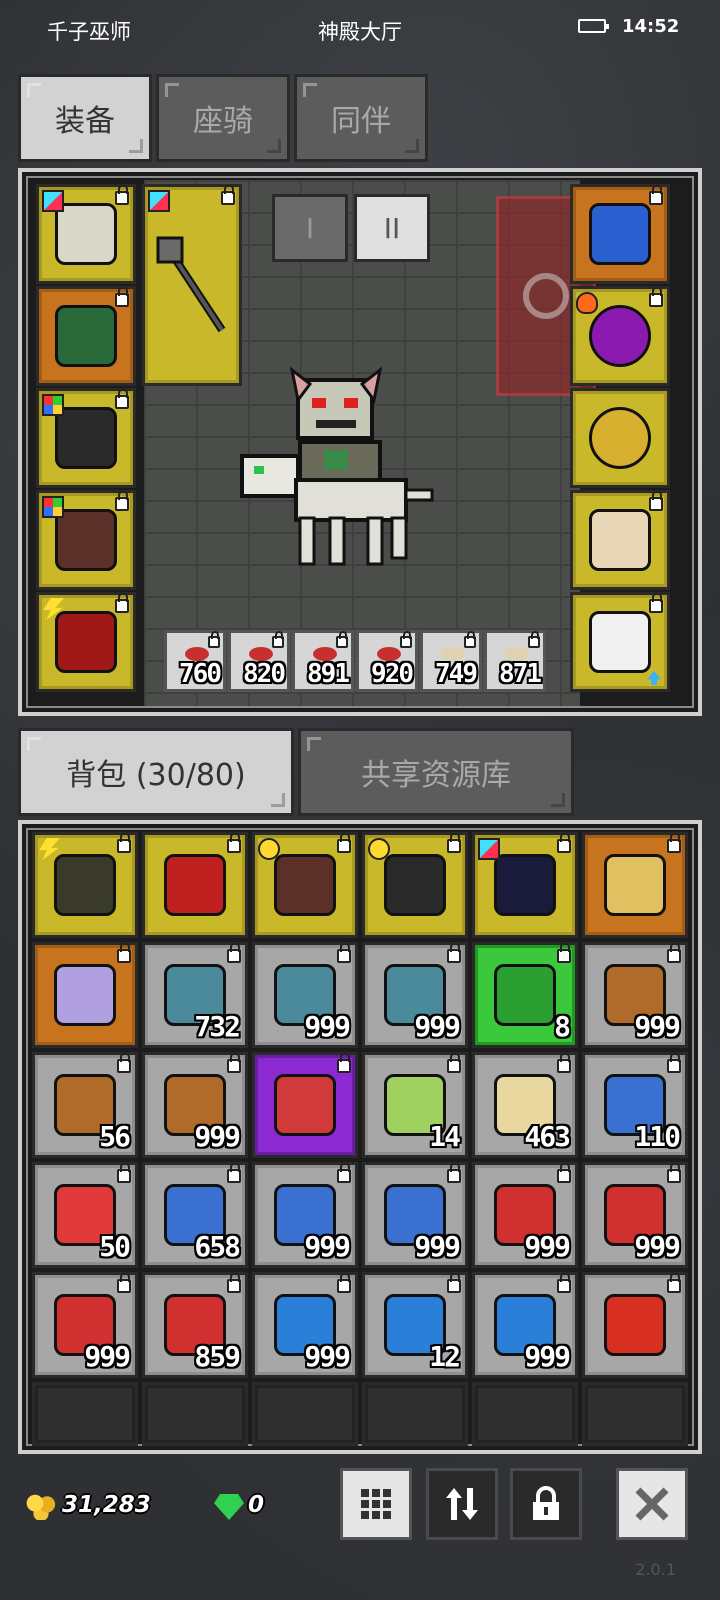 This screenshot has height=1600, width=720. What do you see at coordinates (195, 1325) in the screenshot?
I see `bag-slot: 859` at bounding box center [195, 1325].